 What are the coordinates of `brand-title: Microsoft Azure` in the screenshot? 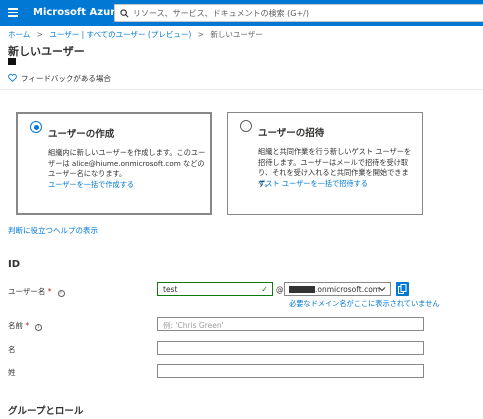 It's located at (77, 12).